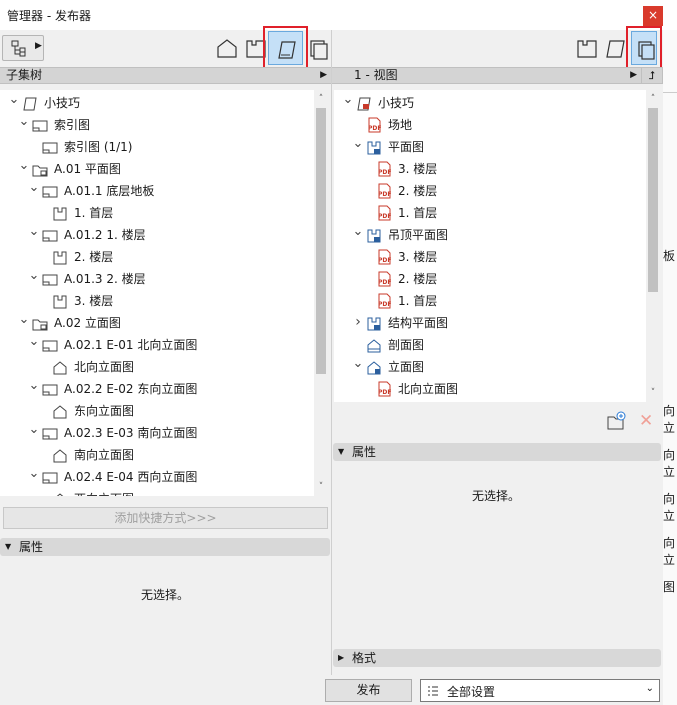  What do you see at coordinates (157, 492) in the screenshot?
I see `tree-item: 西向立面图` at bounding box center [157, 492].